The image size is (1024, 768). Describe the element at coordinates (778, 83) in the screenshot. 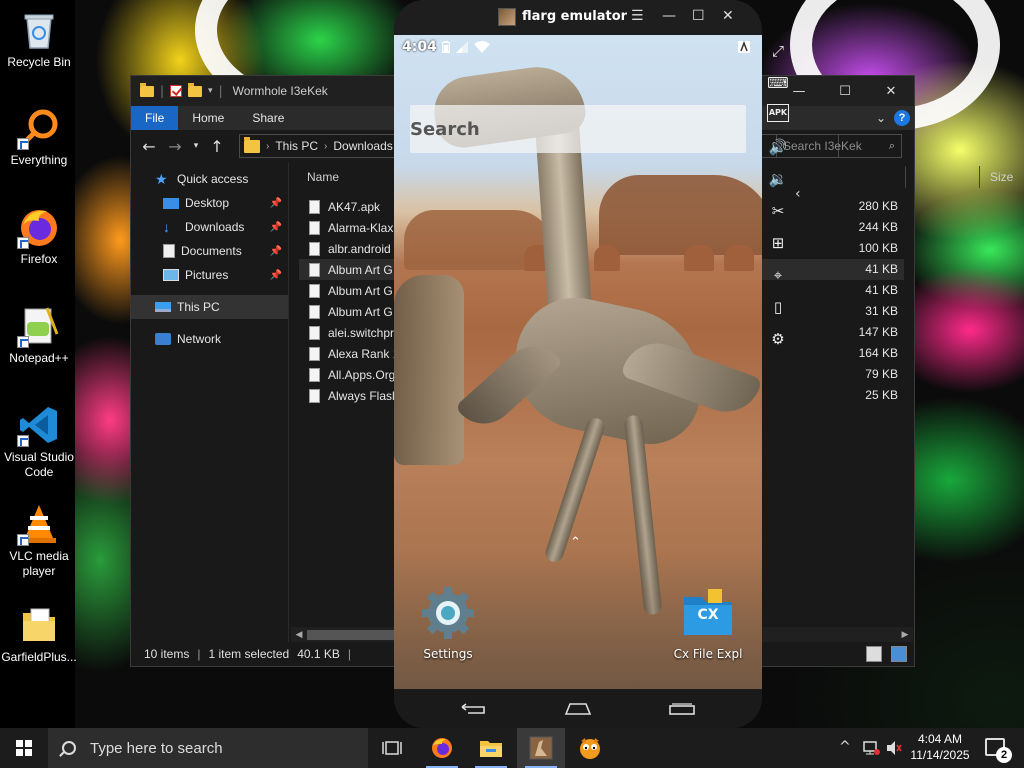

I see `keyboard-icon: ⌨` at that location.